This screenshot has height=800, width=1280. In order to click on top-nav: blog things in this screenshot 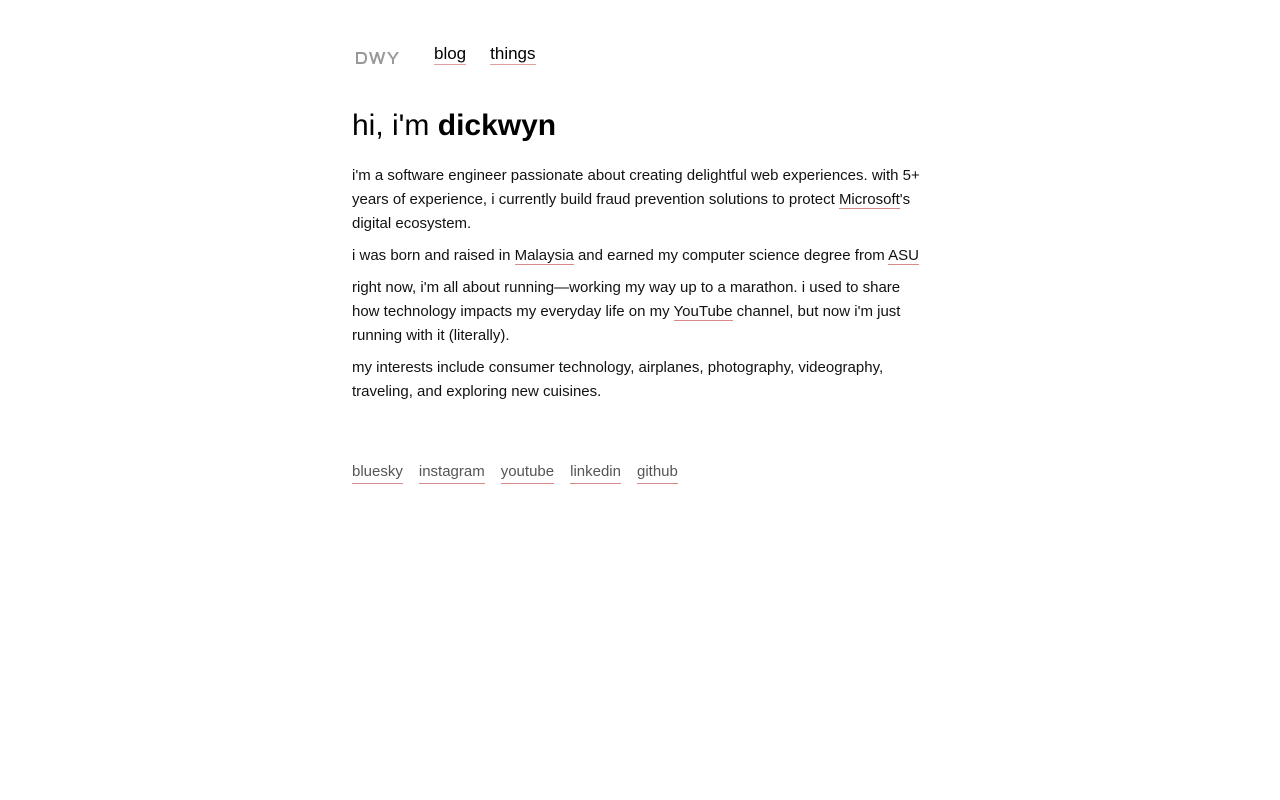, I will do `click(456, 55)`.